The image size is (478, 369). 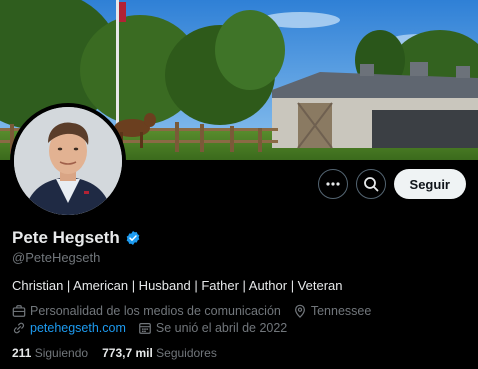 What do you see at coordinates (186, 353) in the screenshot?
I see `followers-label: Seguidores` at bounding box center [186, 353].